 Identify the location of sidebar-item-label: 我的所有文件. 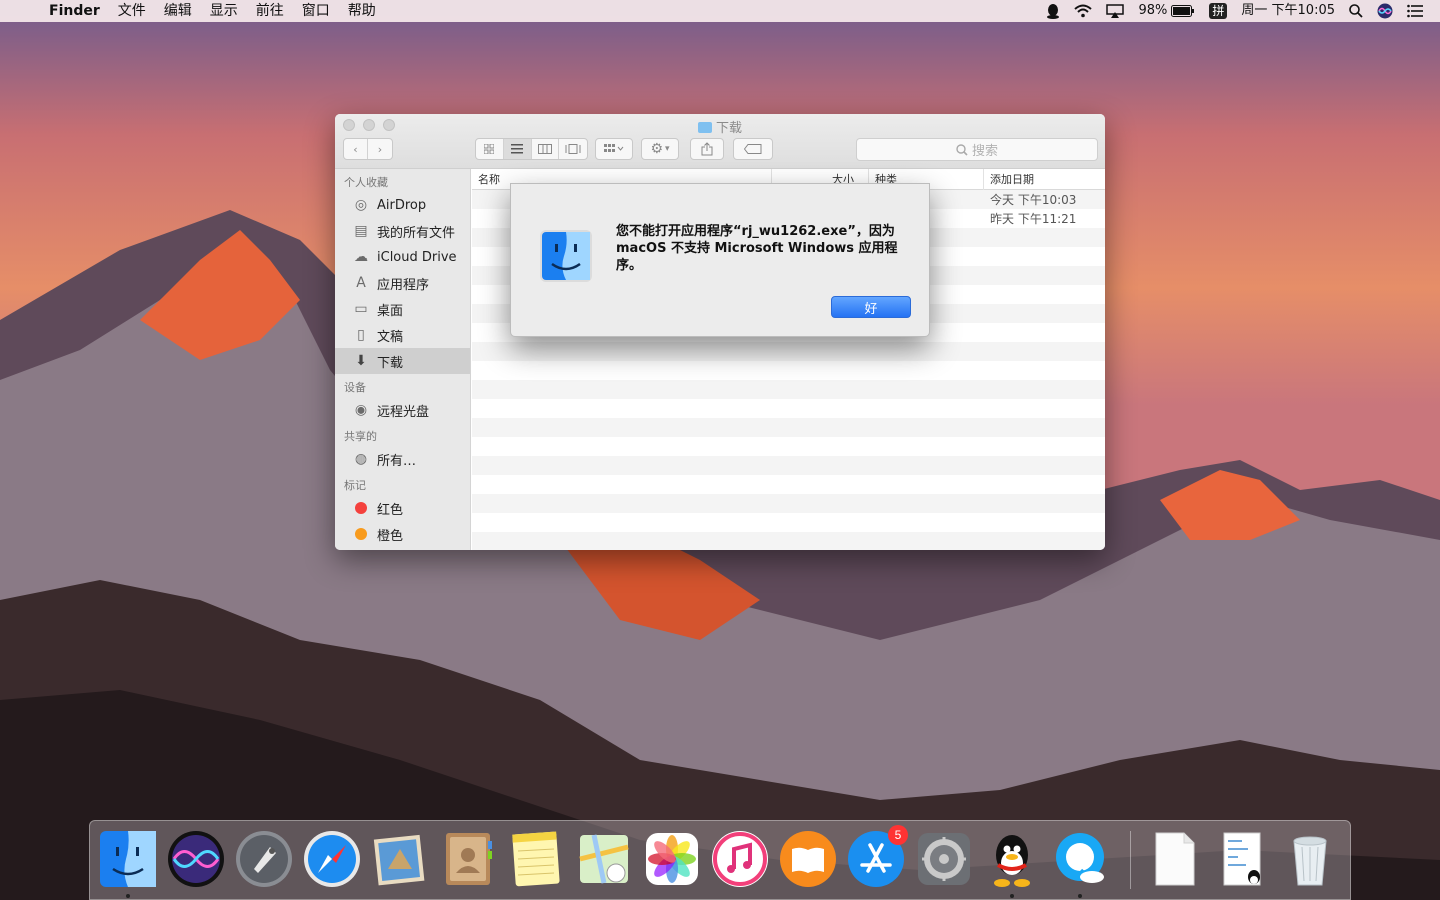
(416, 233).